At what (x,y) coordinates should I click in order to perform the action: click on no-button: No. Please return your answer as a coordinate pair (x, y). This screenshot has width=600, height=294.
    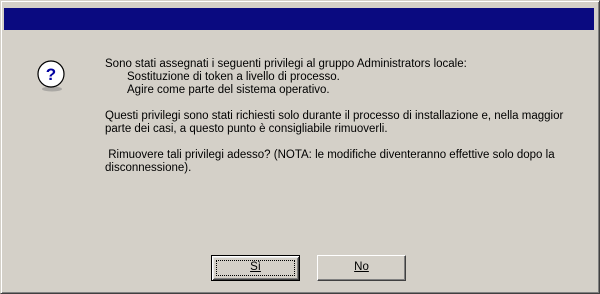
    Looking at the image, I should click on (361, 268).